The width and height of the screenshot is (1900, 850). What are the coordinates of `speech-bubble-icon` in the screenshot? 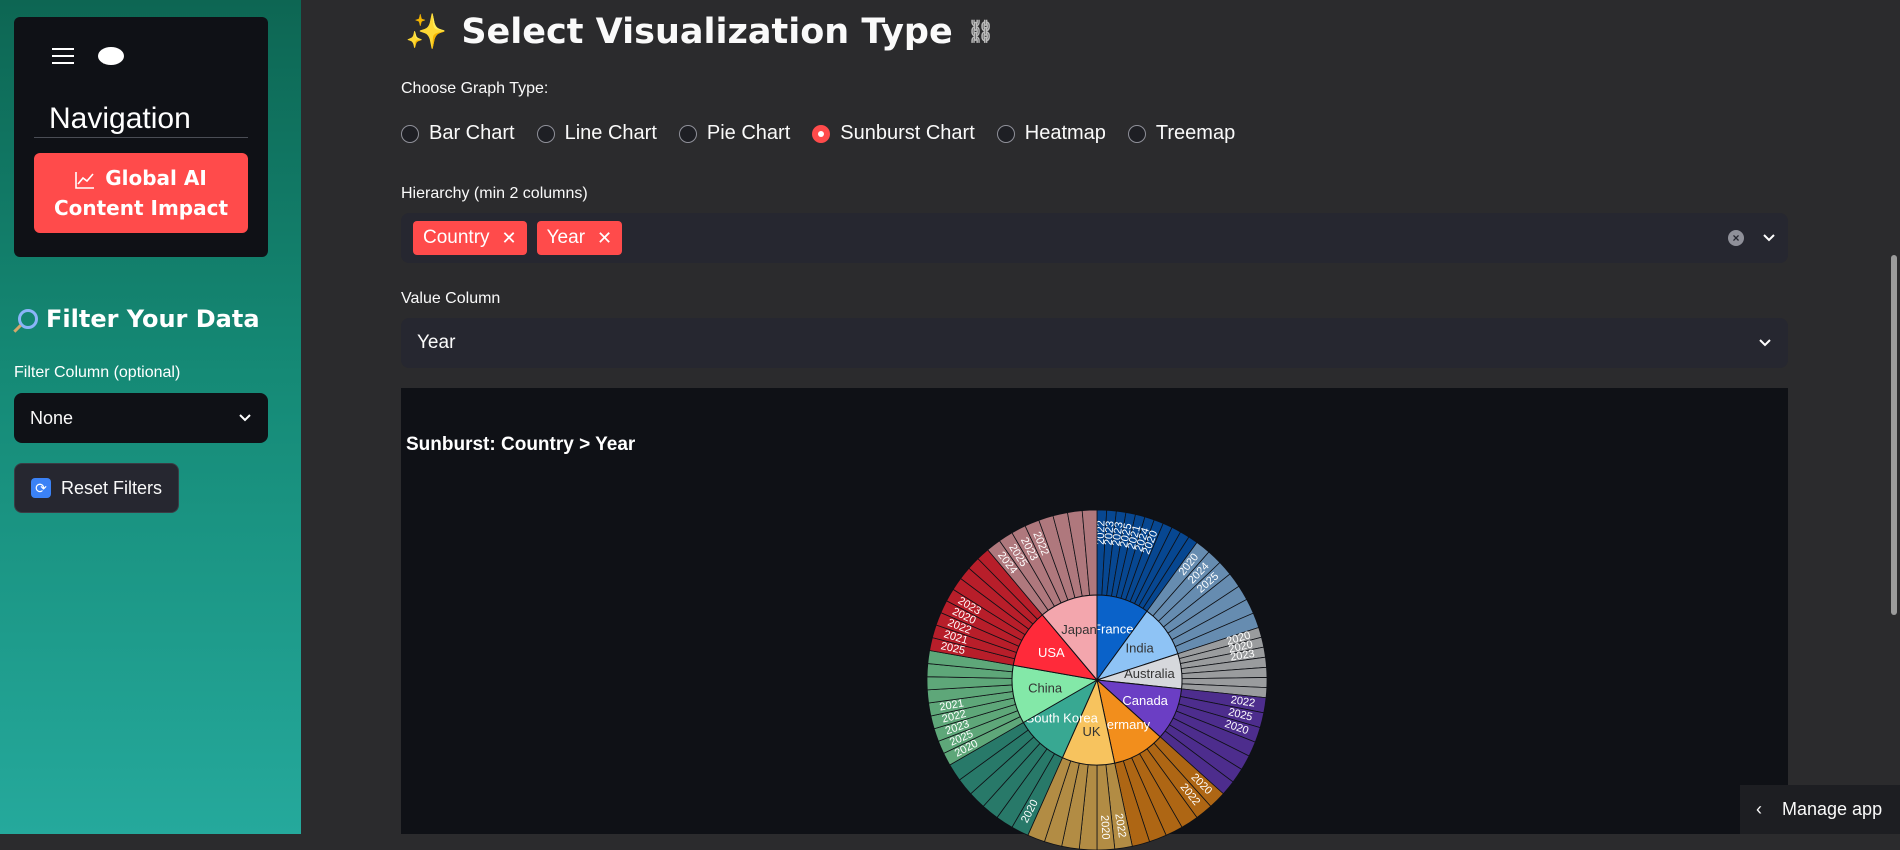 It's located at (111, 56).